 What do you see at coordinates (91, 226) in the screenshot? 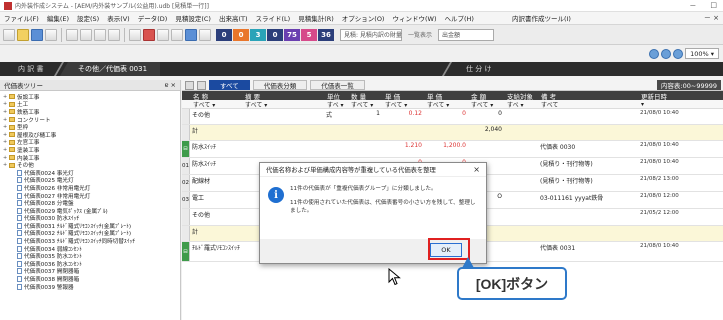
I see `tree-node: 代価表0031 ﾁﾙﾄﾞ羅式ﾘﾓｺﾝｽｲｯﾁ(金属ﾌﾟﾚｰﾄ)` at bounding box center [91, 226].